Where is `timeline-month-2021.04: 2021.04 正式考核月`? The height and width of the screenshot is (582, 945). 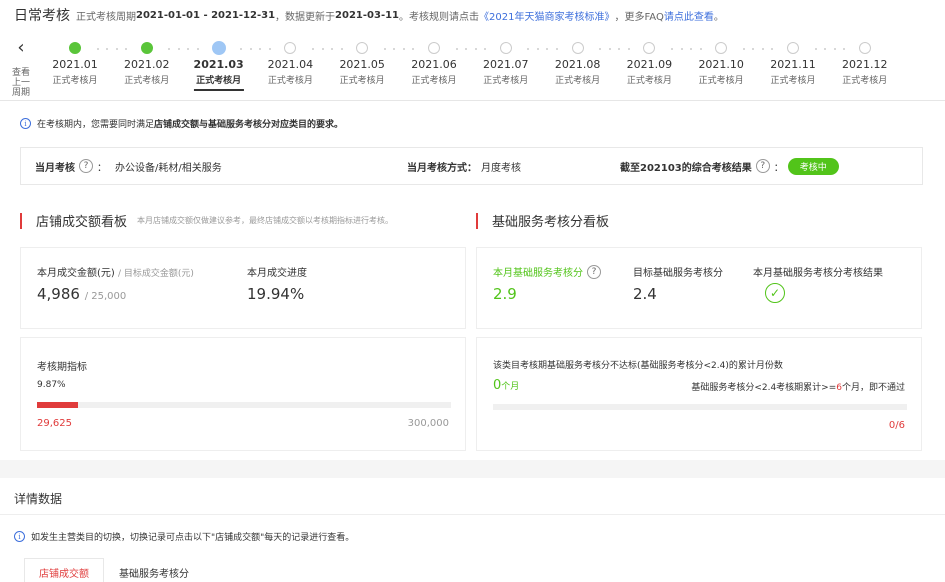 timeline-month-2021.04: 2021.04 正式考核月 is located at coordinates (291, 72).